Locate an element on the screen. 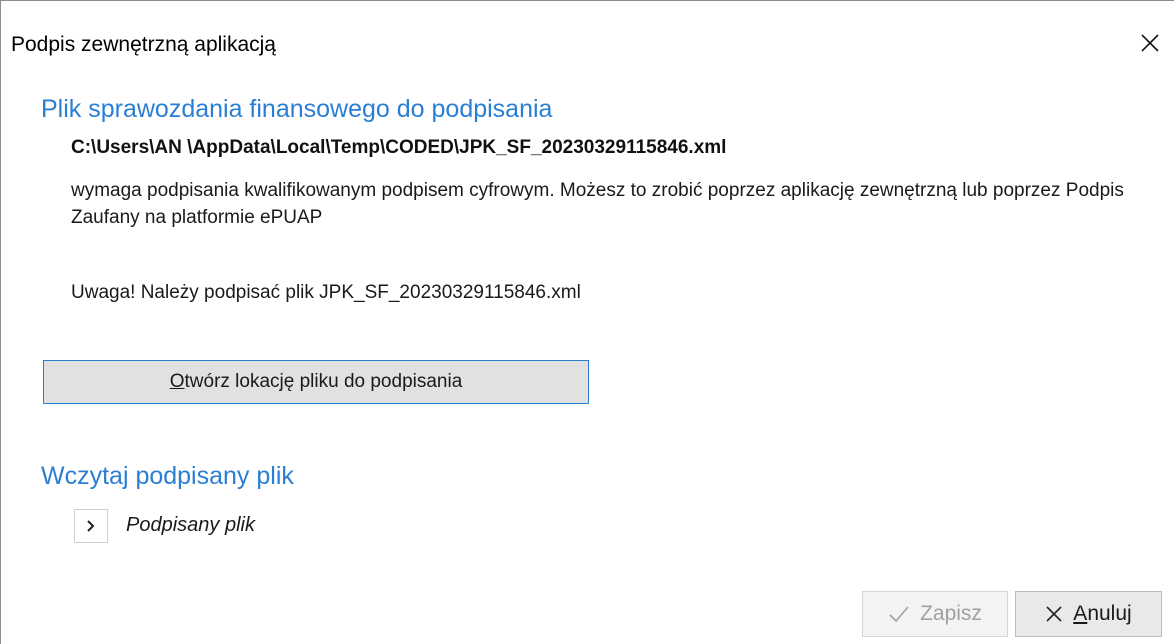 This screenshot has width=1174, height=644. close-icon is located at coordinates (1150, 43).